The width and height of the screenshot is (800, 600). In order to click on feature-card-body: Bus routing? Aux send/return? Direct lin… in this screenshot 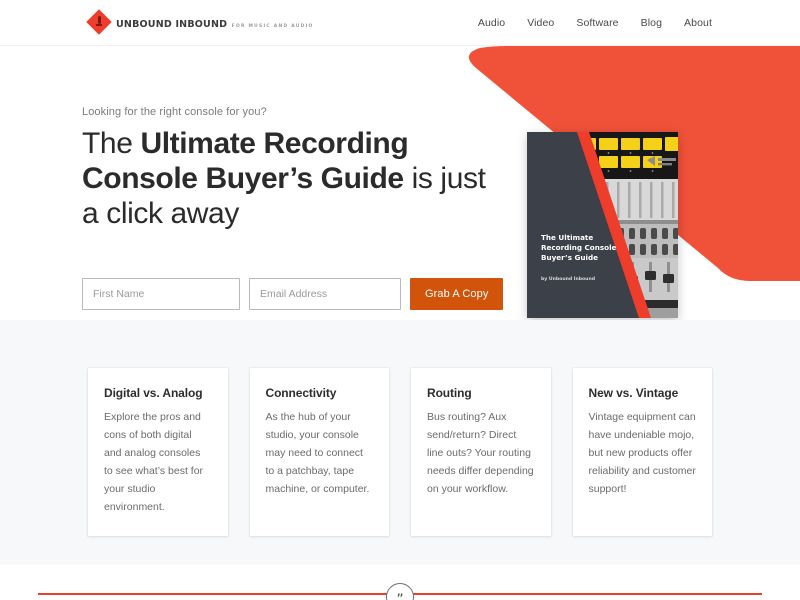, I will do `click(480, 453)`.